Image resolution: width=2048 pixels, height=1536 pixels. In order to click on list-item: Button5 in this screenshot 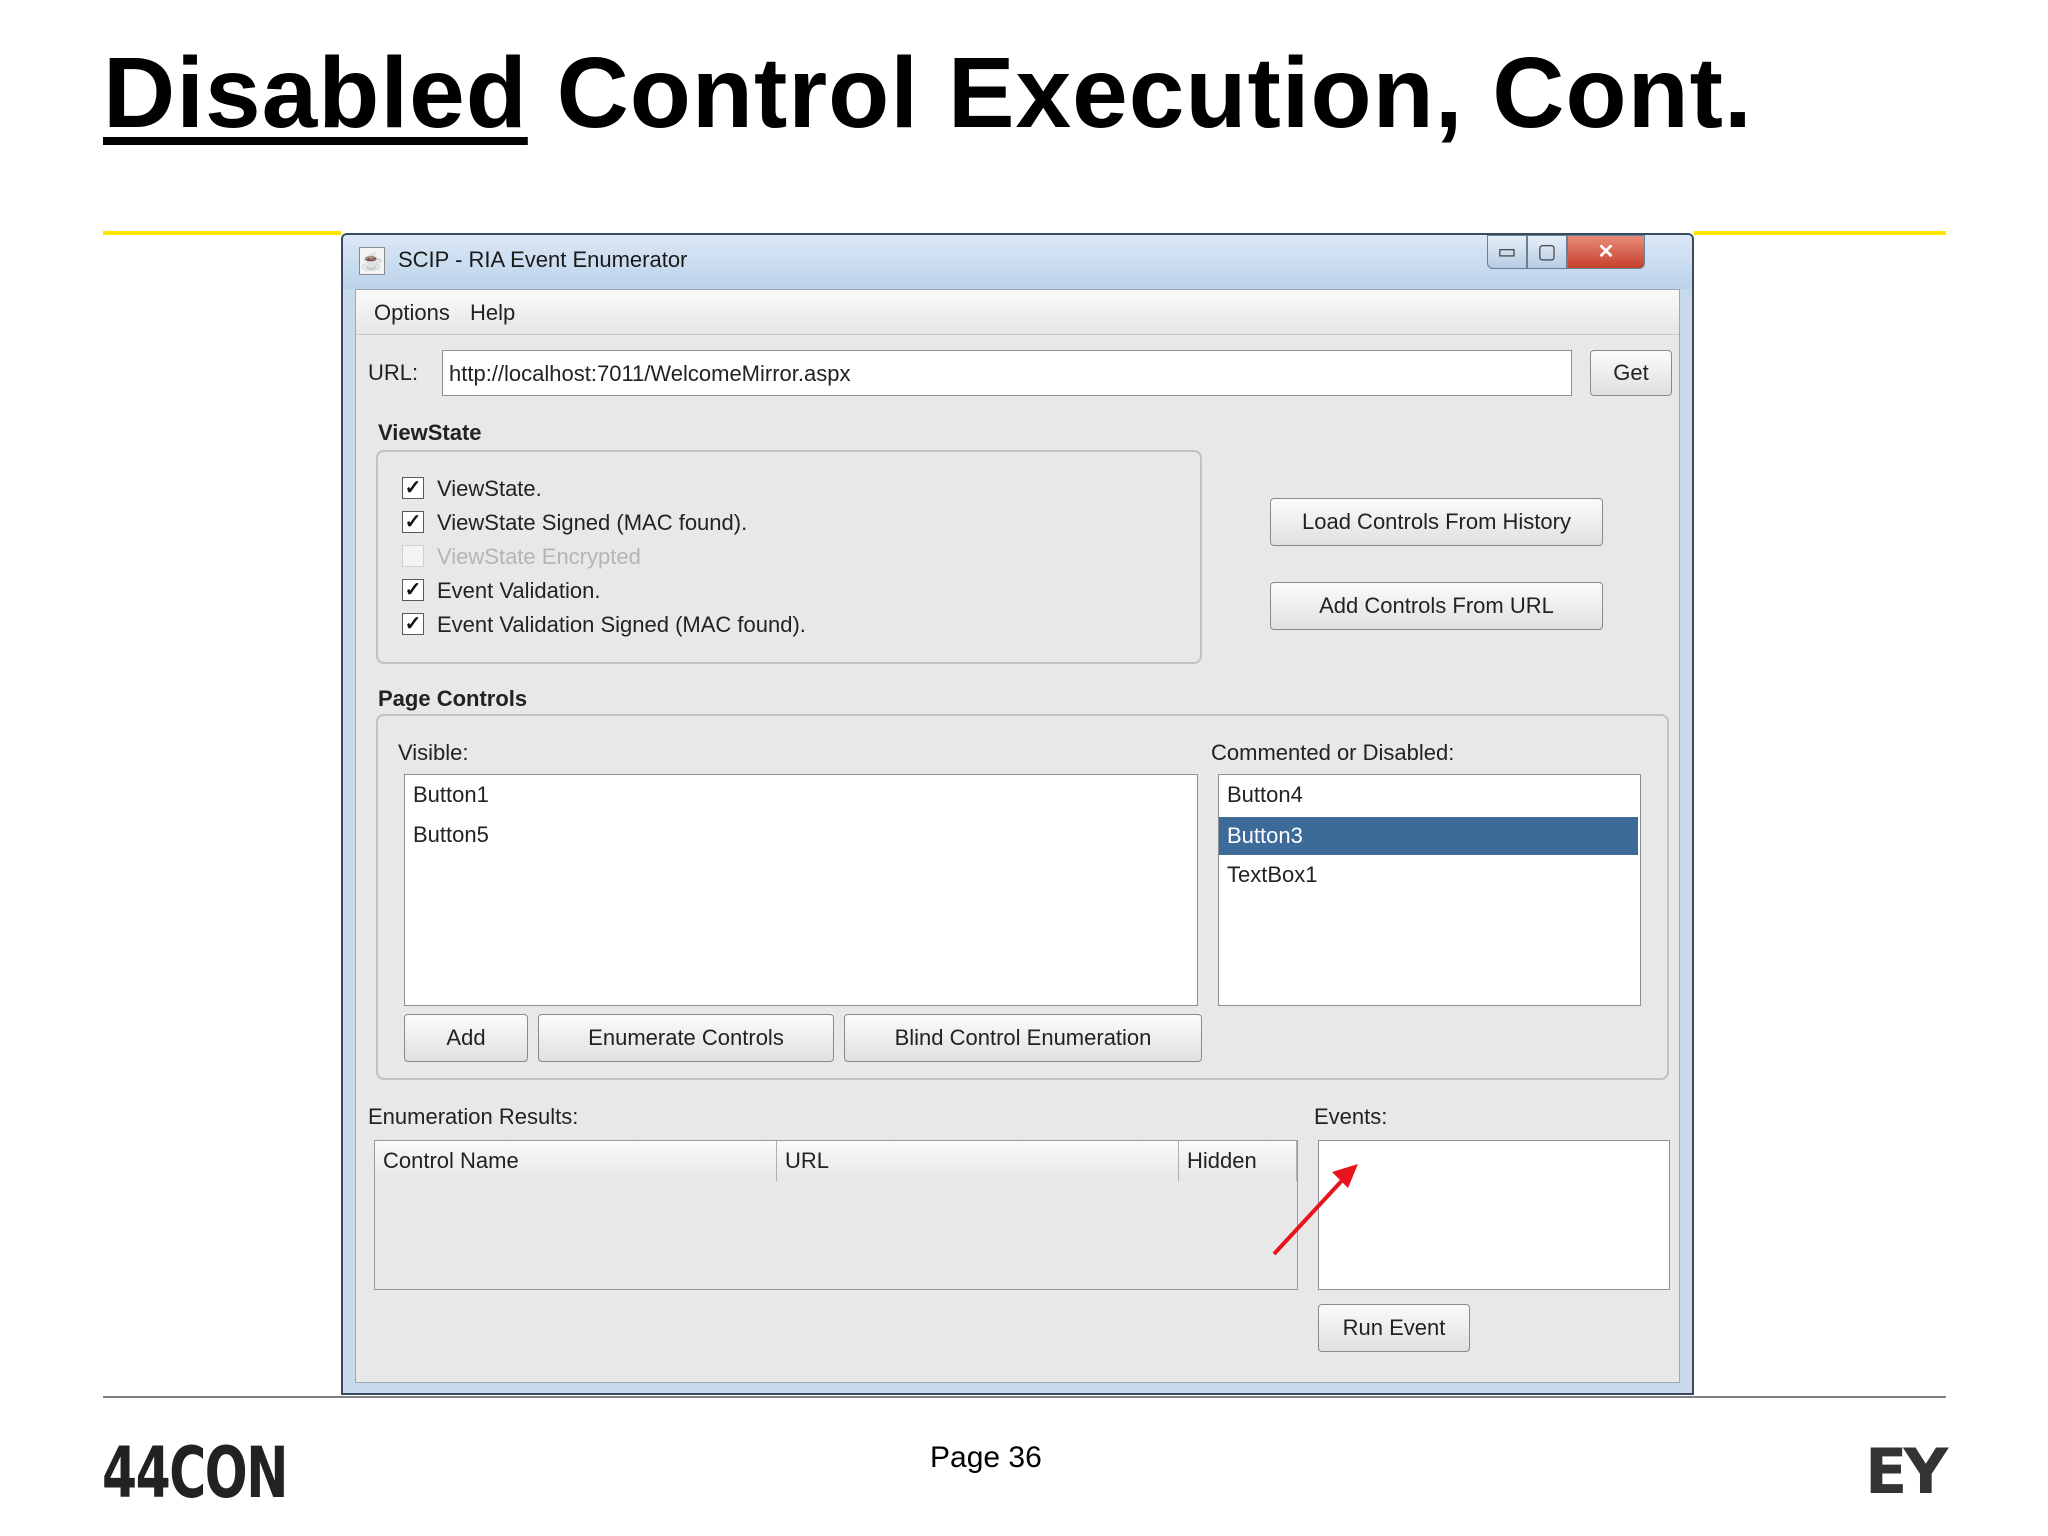, I will do `click(800, 835)`.